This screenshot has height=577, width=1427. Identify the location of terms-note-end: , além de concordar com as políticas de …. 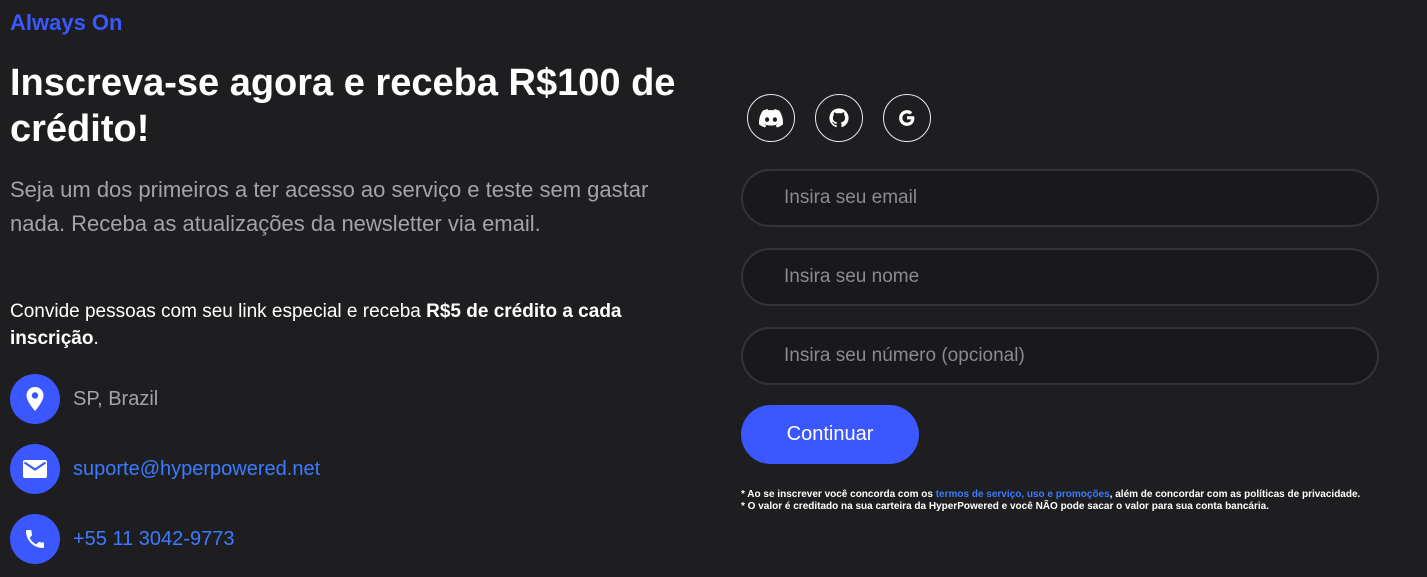
(1235, 494).